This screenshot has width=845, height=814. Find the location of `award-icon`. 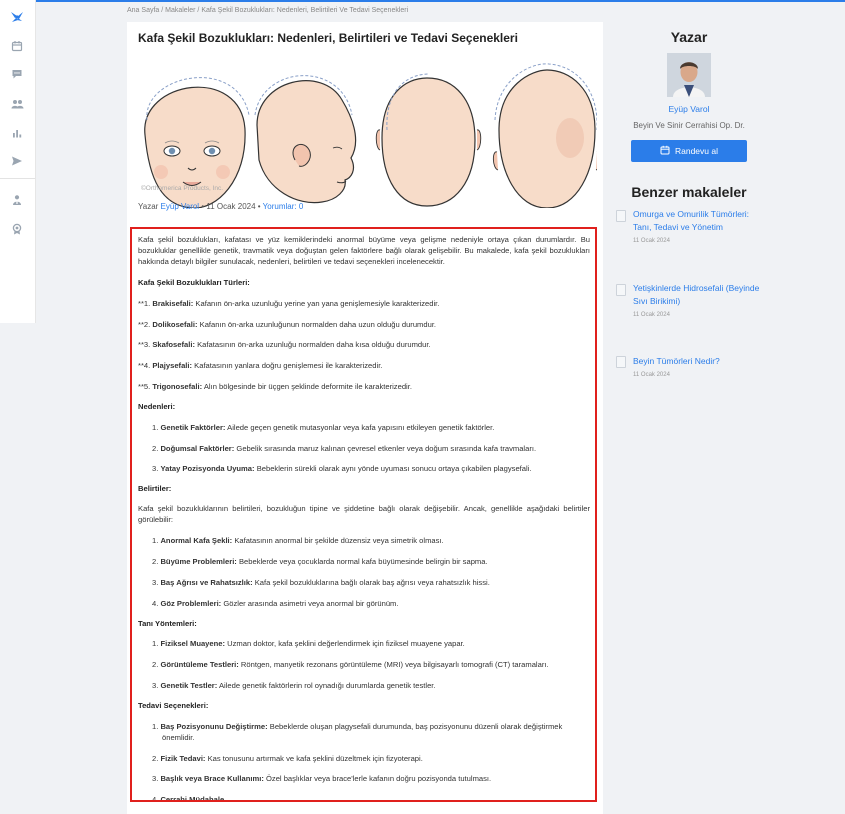

award-icon is located at coordinates (17, 229).